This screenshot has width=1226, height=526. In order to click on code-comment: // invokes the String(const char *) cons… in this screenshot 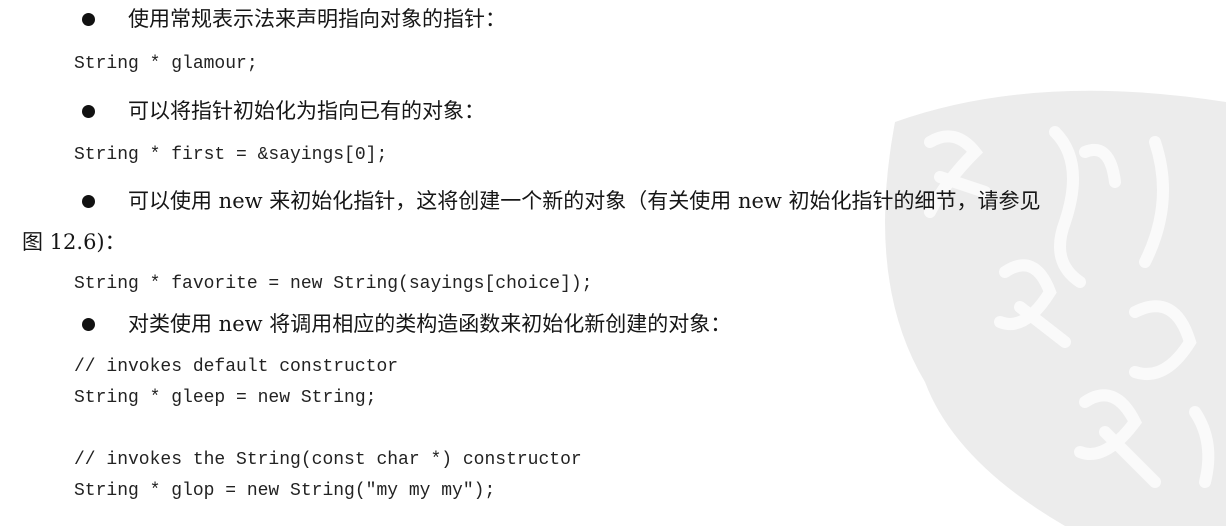, I will do `click(328, 460)`.